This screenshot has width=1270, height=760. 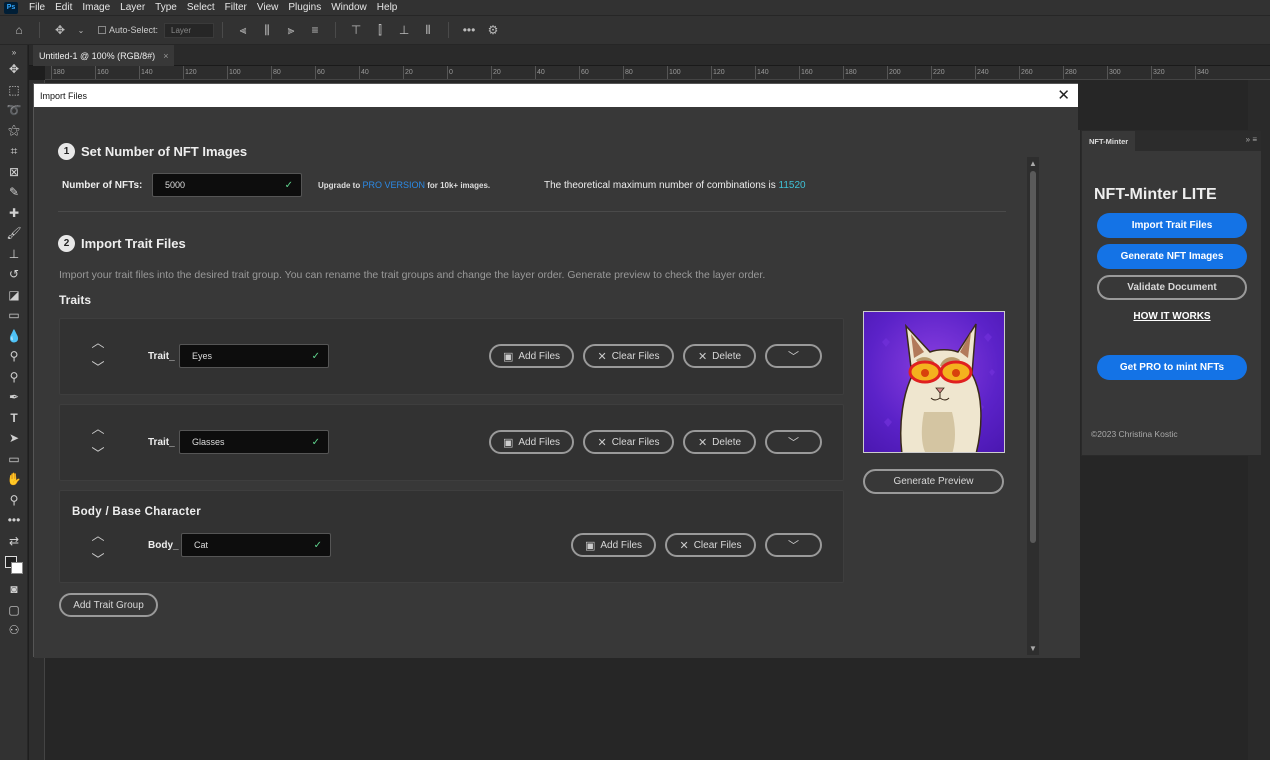 I want to click on menu-edit: Edit, so click(x=63, y=7).